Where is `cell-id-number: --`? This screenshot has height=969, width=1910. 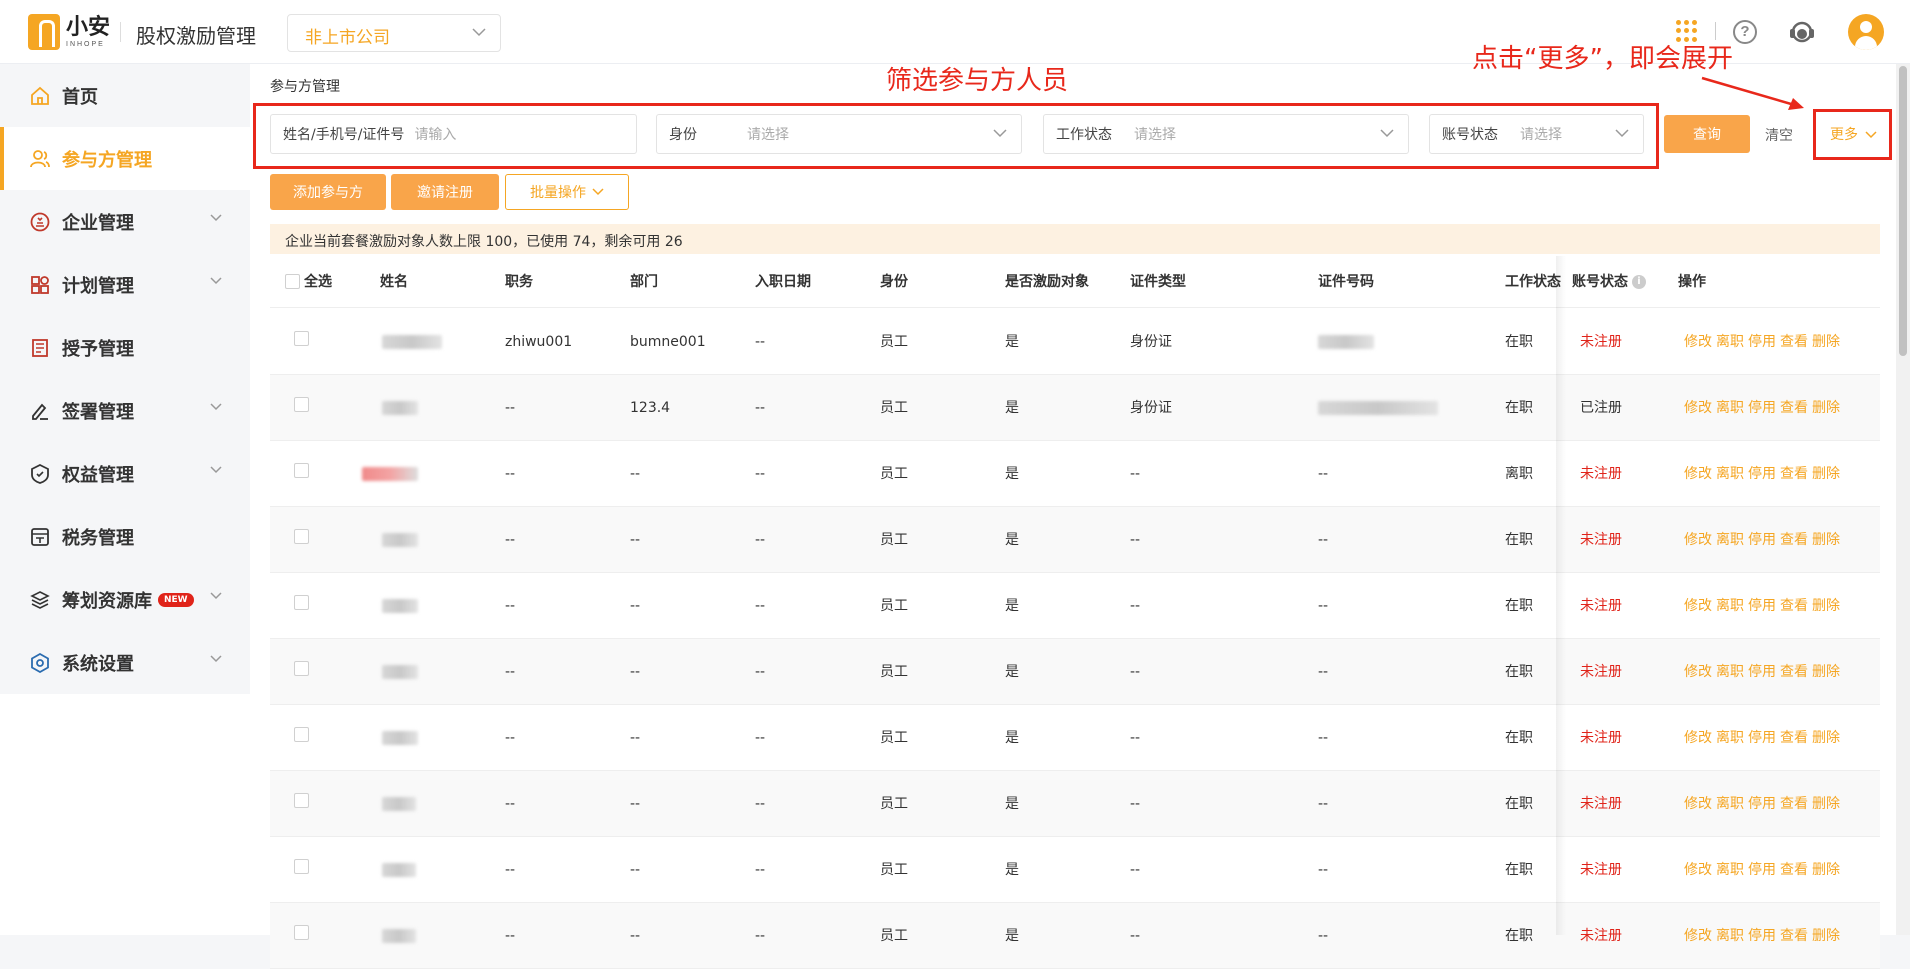
cell-id-number: -- is located at coordinates (1323, 936).